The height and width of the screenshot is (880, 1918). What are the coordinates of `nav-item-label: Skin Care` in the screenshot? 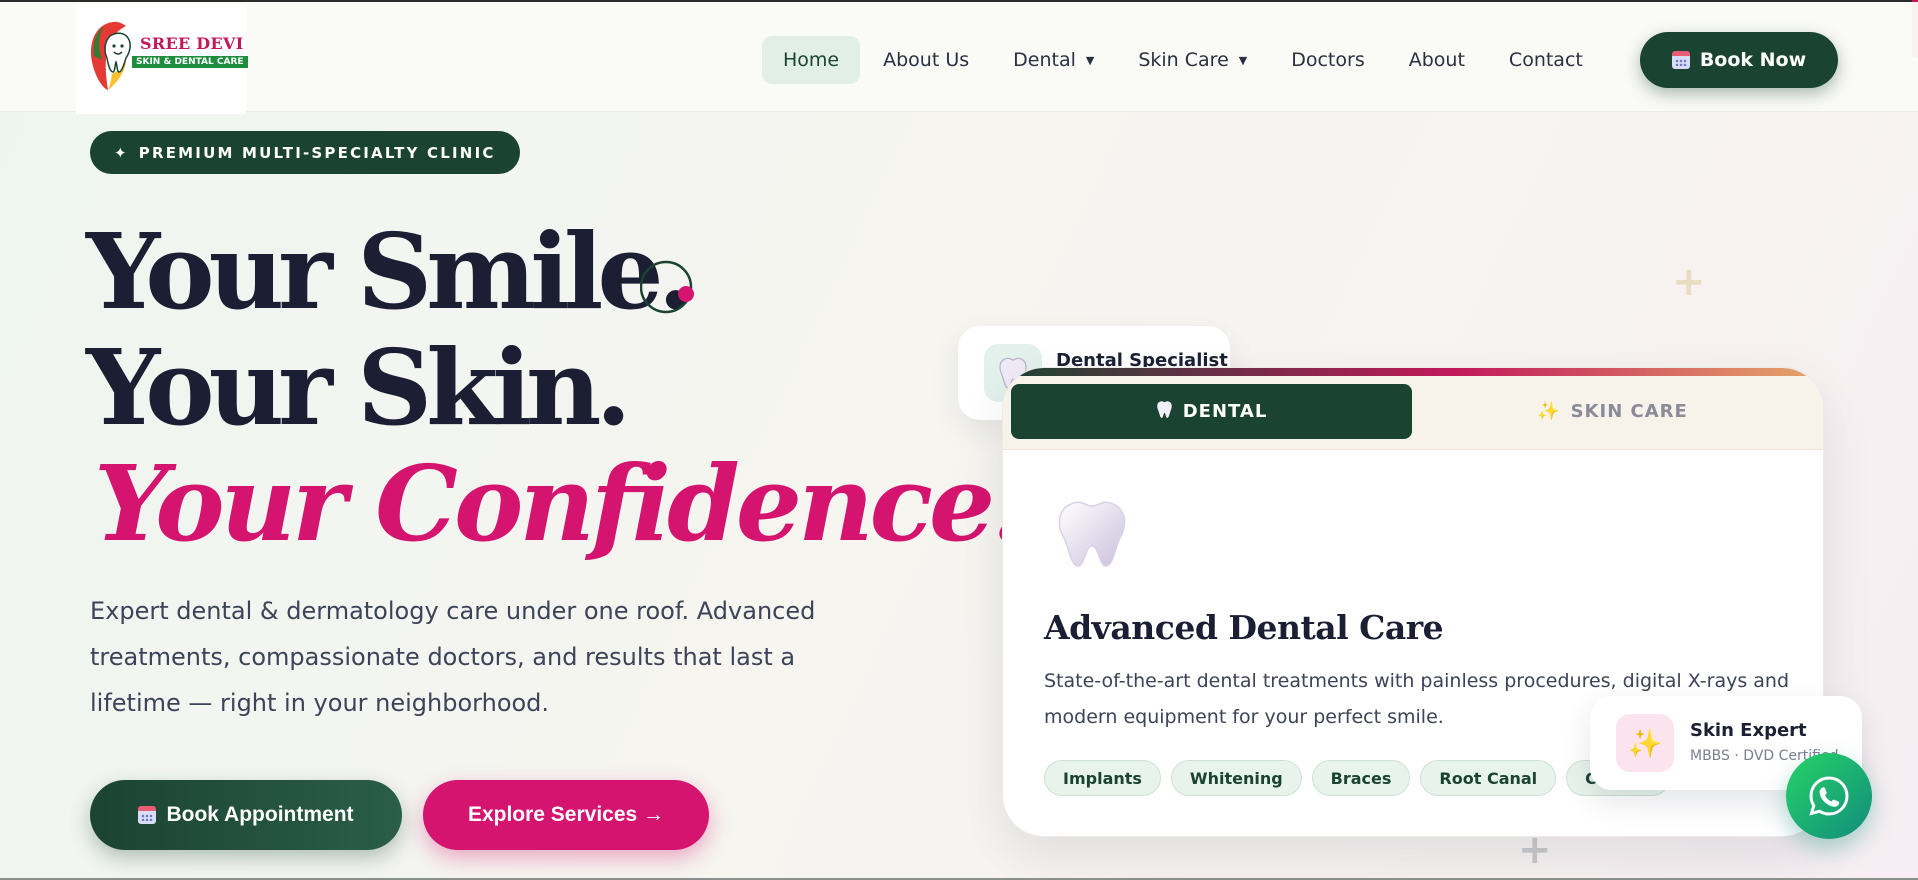 It's located at (1183, 60).